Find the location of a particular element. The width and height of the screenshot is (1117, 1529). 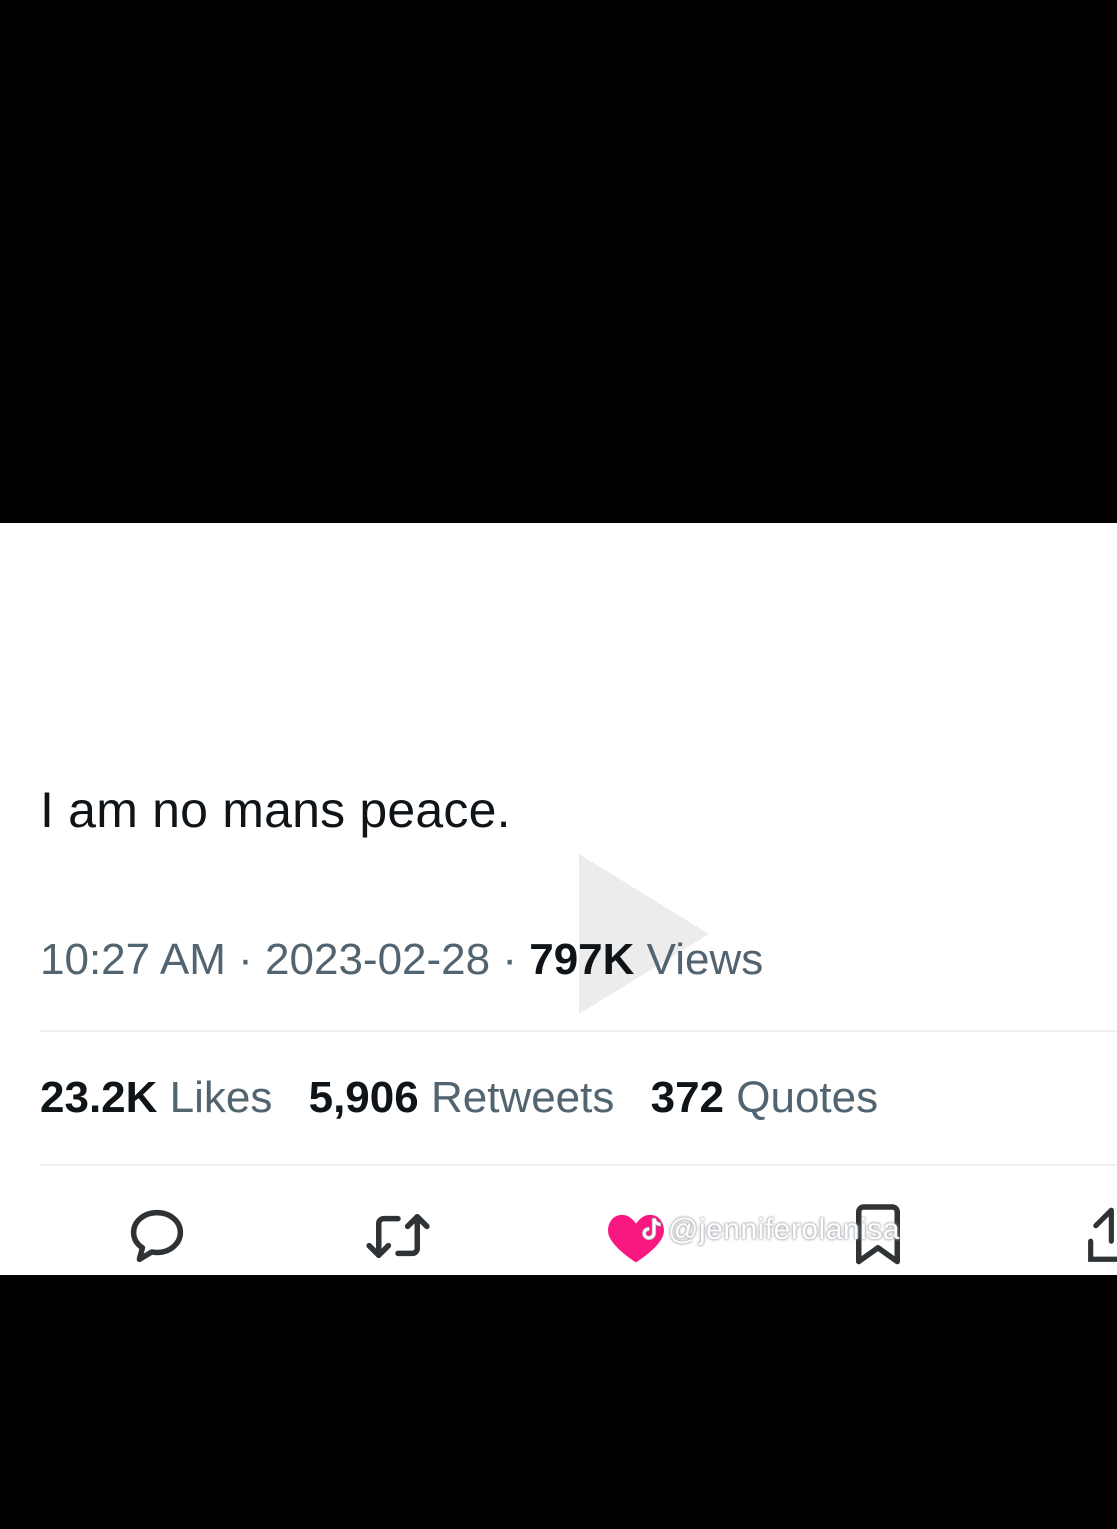

tweet-text: I am no mans peace. is located at coordinates (275, 810).